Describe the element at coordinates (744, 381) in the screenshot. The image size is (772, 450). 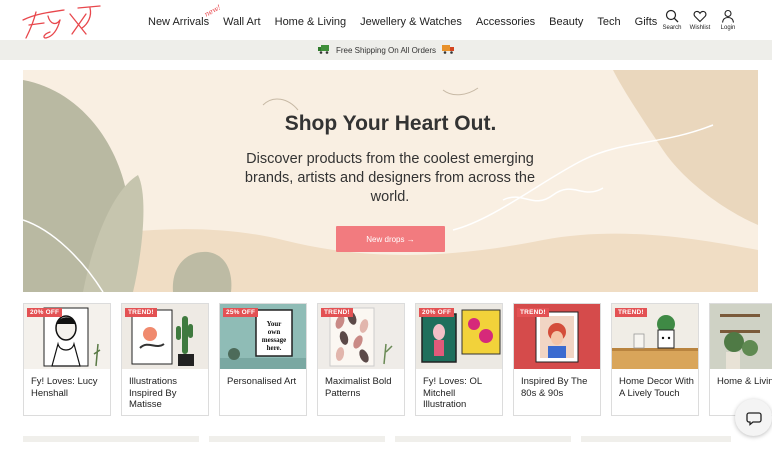
I see `card-label: Home & Living` at that location.